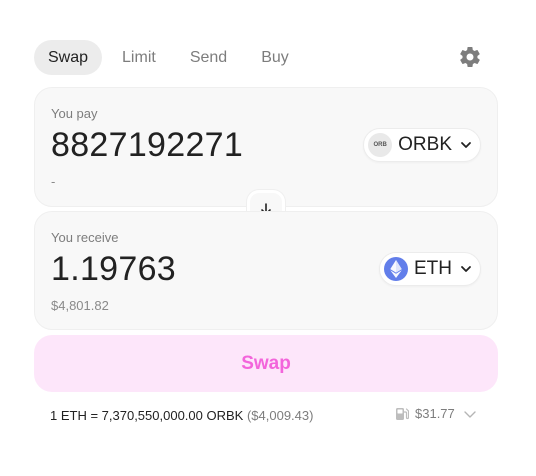  What do you see at coordinates (68, 57) in the screenshot?
I see `tab-swap: Swap` at bounding box center [68, 57].